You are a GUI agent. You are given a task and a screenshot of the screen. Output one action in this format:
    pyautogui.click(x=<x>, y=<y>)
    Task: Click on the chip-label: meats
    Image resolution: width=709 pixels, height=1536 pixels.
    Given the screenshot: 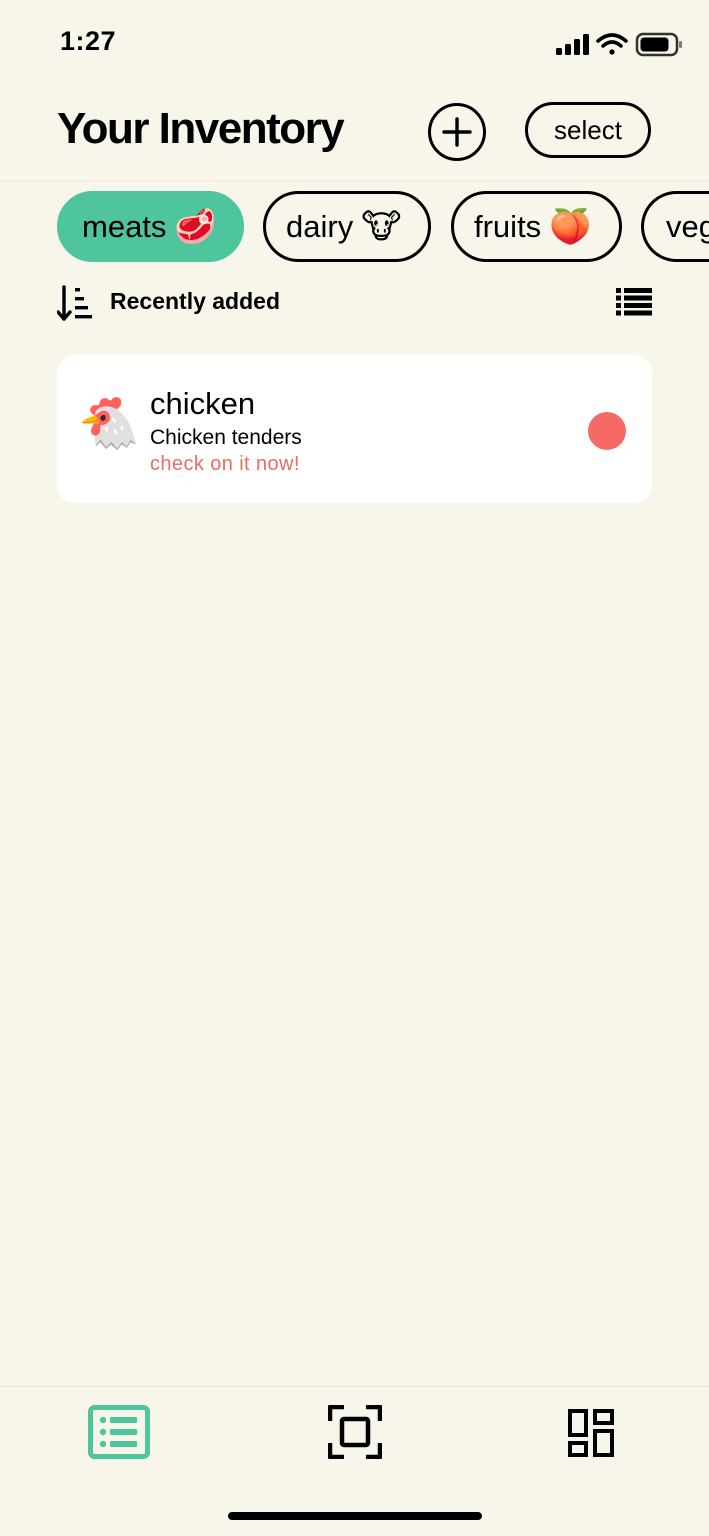 What is the action you would take?
    pyautogui.click(x=124, y=226)
    